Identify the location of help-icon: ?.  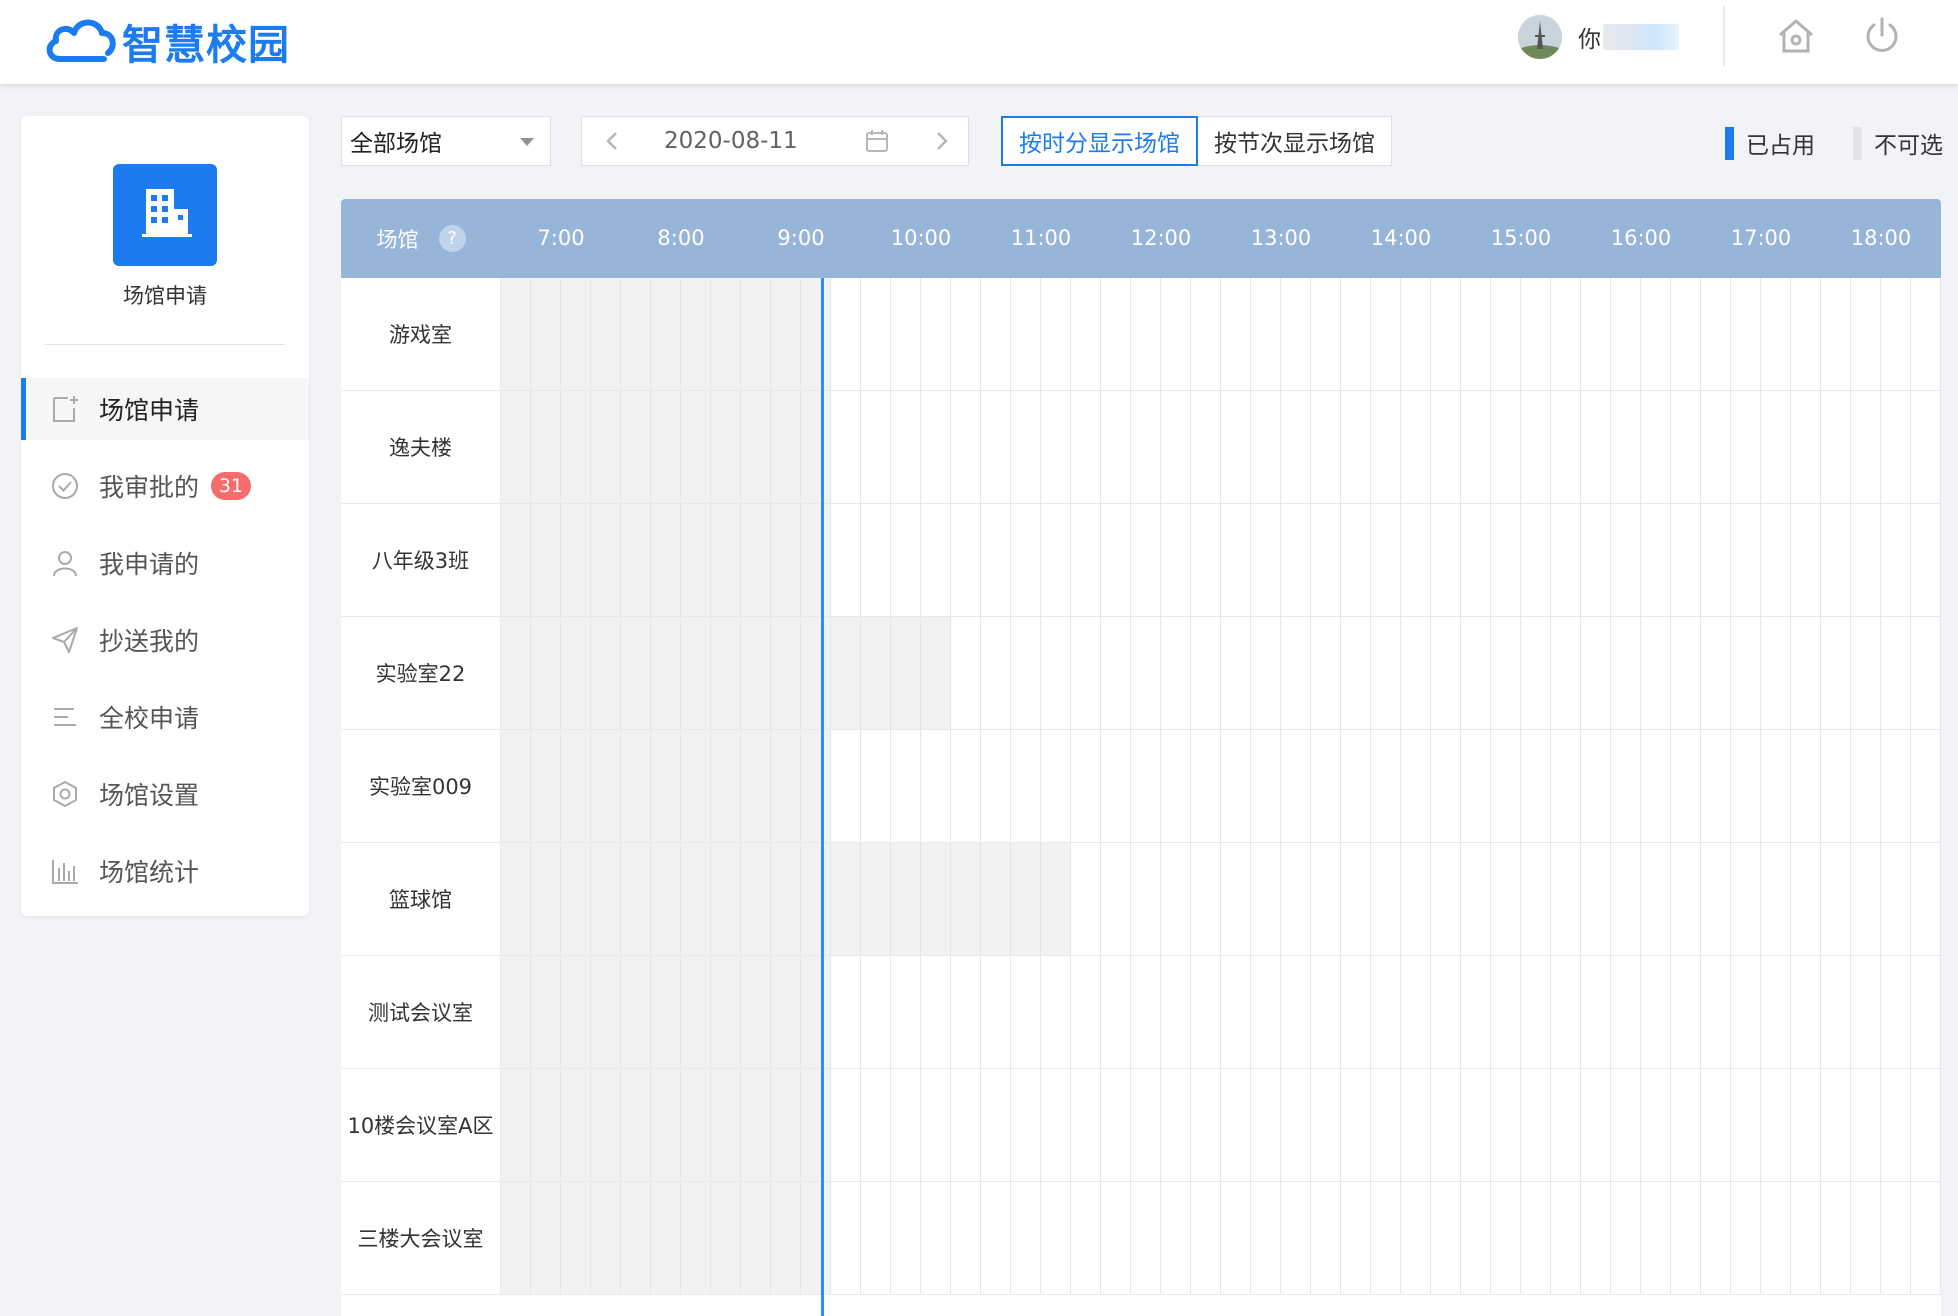
(452, 238).